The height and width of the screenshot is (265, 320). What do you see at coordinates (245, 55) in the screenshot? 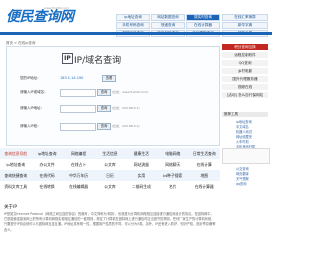
I see `sidebar-button-remote: 远程控制软件` at bounding box center [245, 55].